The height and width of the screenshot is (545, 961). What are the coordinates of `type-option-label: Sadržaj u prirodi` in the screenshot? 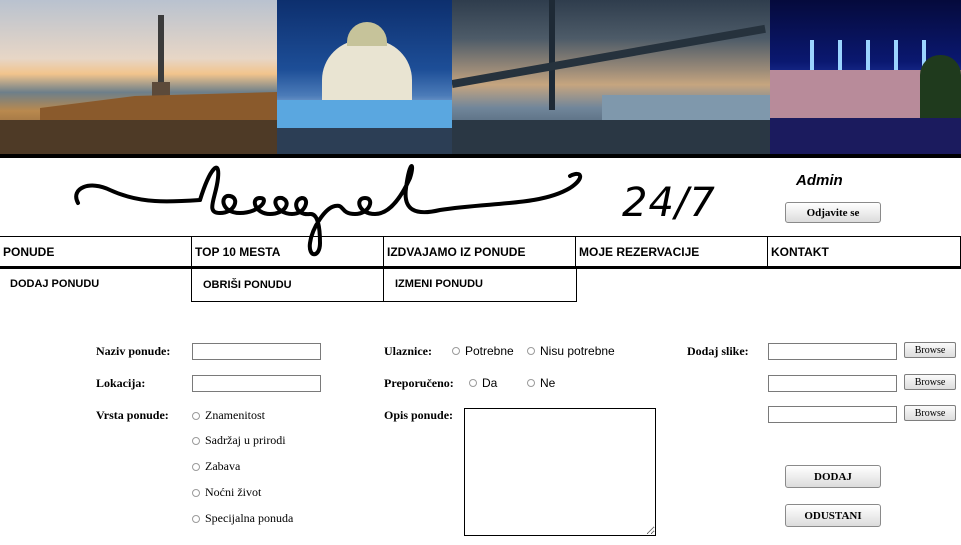 It's located at (245, 440).